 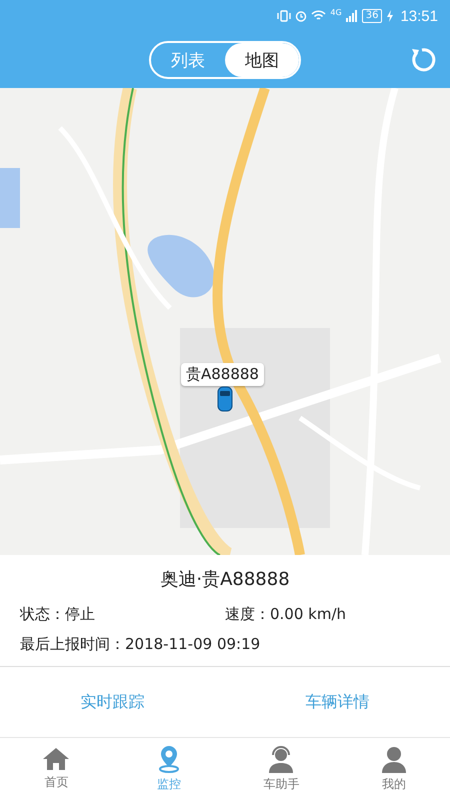 What do you see at coordinates (390, 16) in the screenshot?
I see `charging-icon` at bounding box center [390, 16].